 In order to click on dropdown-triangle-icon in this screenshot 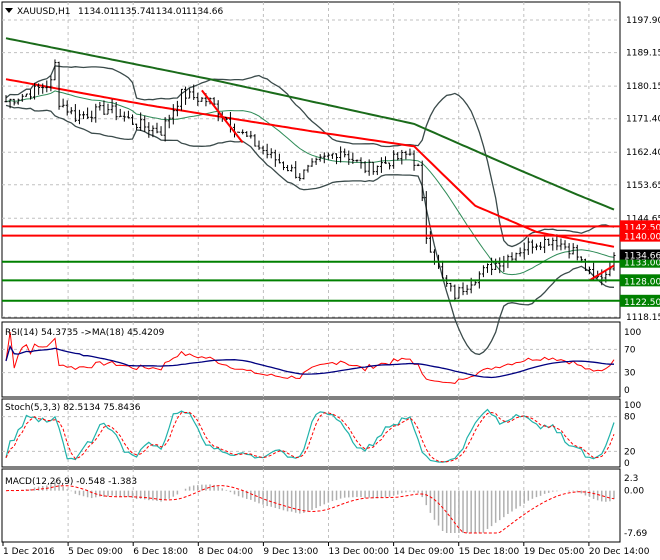, I will do `click(9, 10)`.